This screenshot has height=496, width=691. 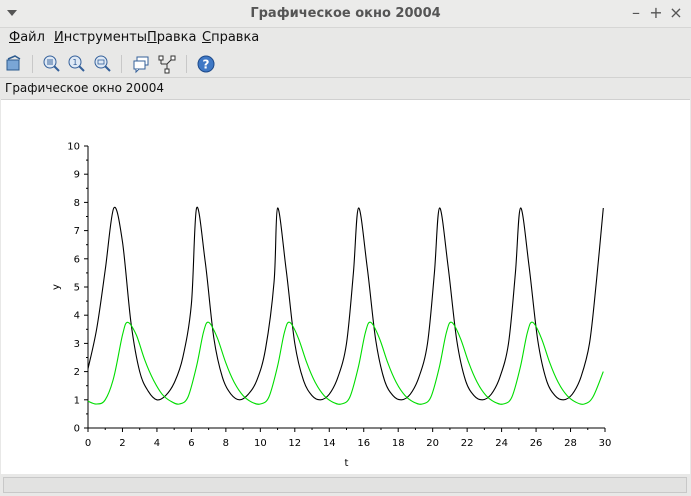 I want to click on x-tick-label: 30, so click(x=605, y=443).